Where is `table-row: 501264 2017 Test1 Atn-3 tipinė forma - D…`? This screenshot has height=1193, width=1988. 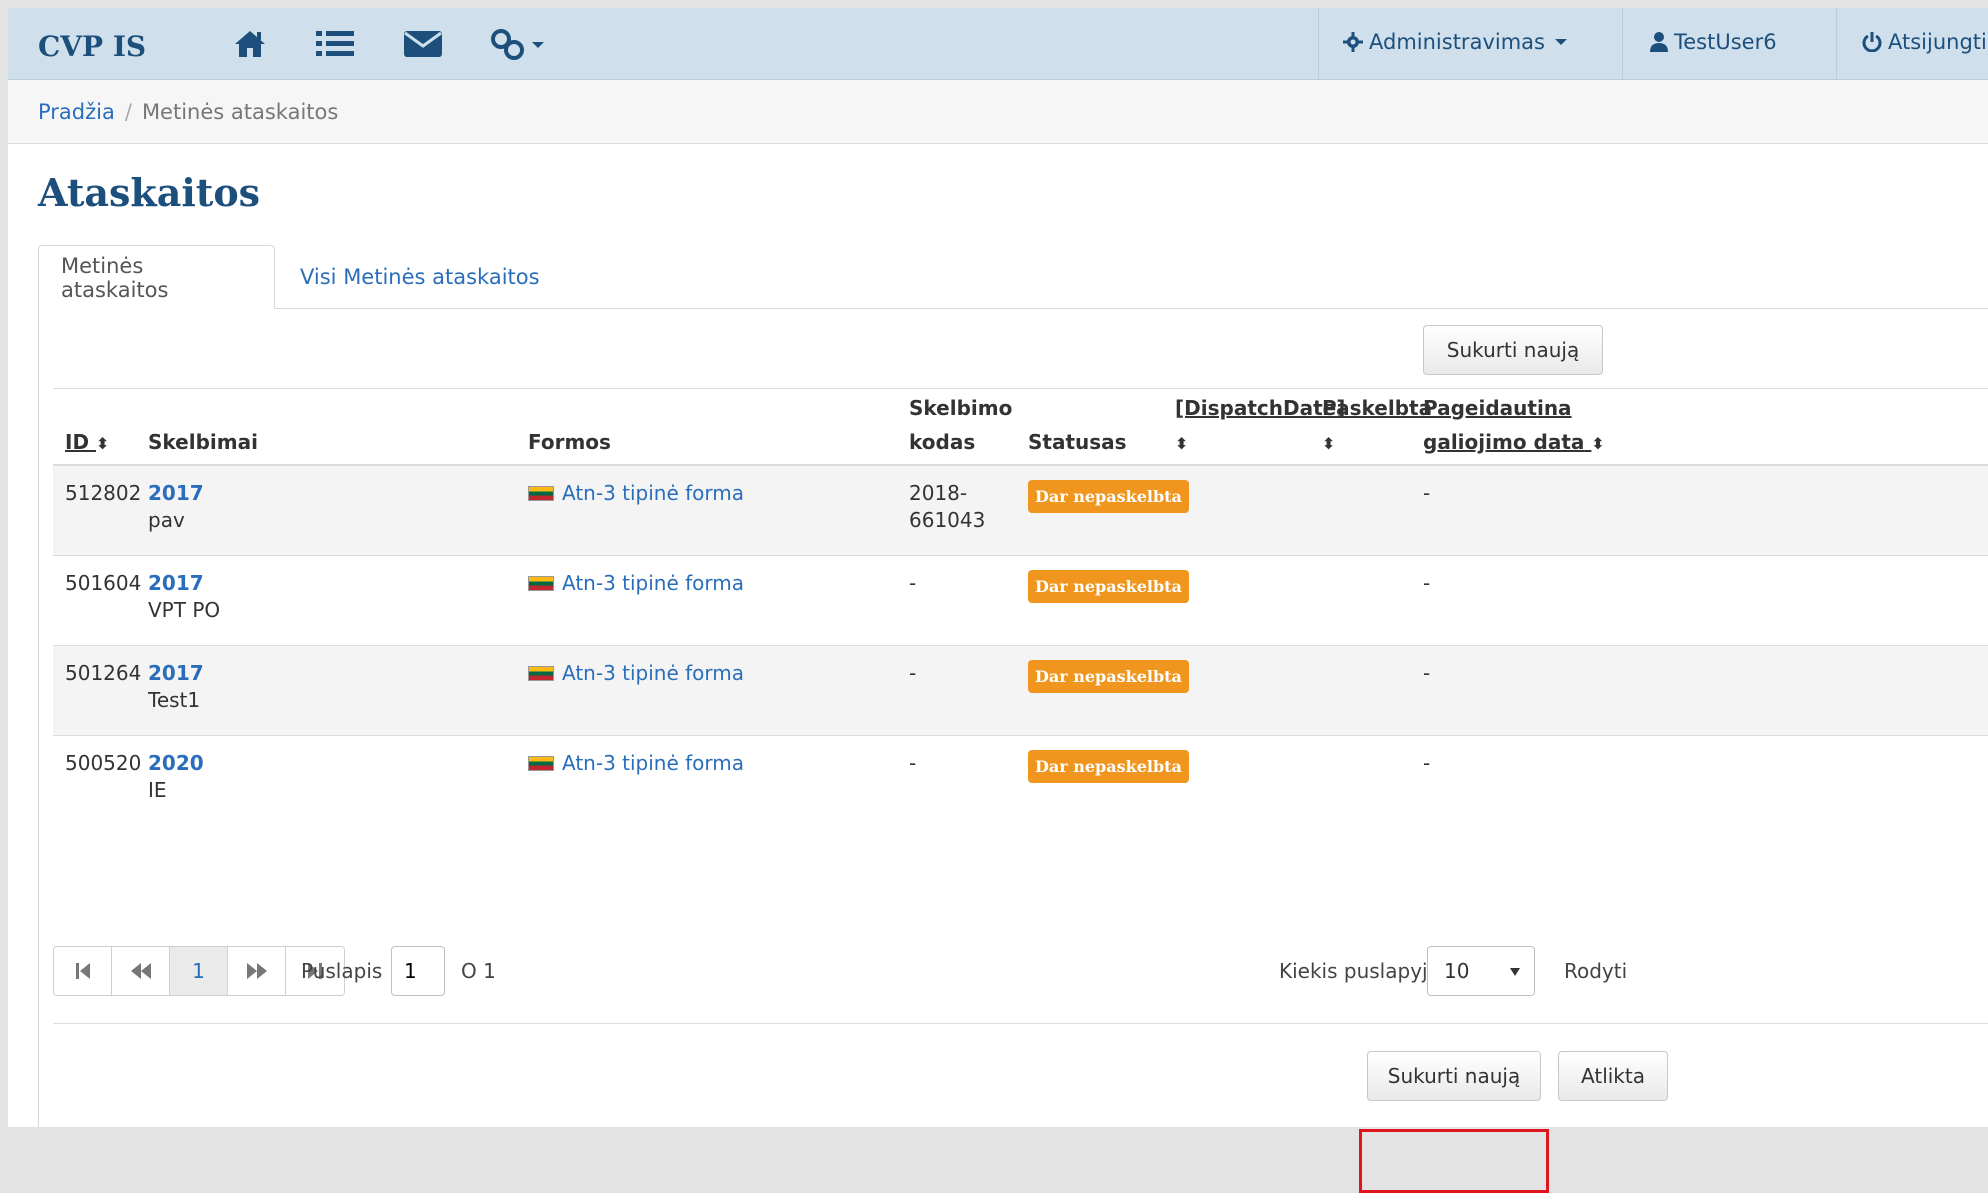
table-row: 501264 2017 Test1 Atn-3 tipinė forma - D… is located at coordinates (1020, 691).